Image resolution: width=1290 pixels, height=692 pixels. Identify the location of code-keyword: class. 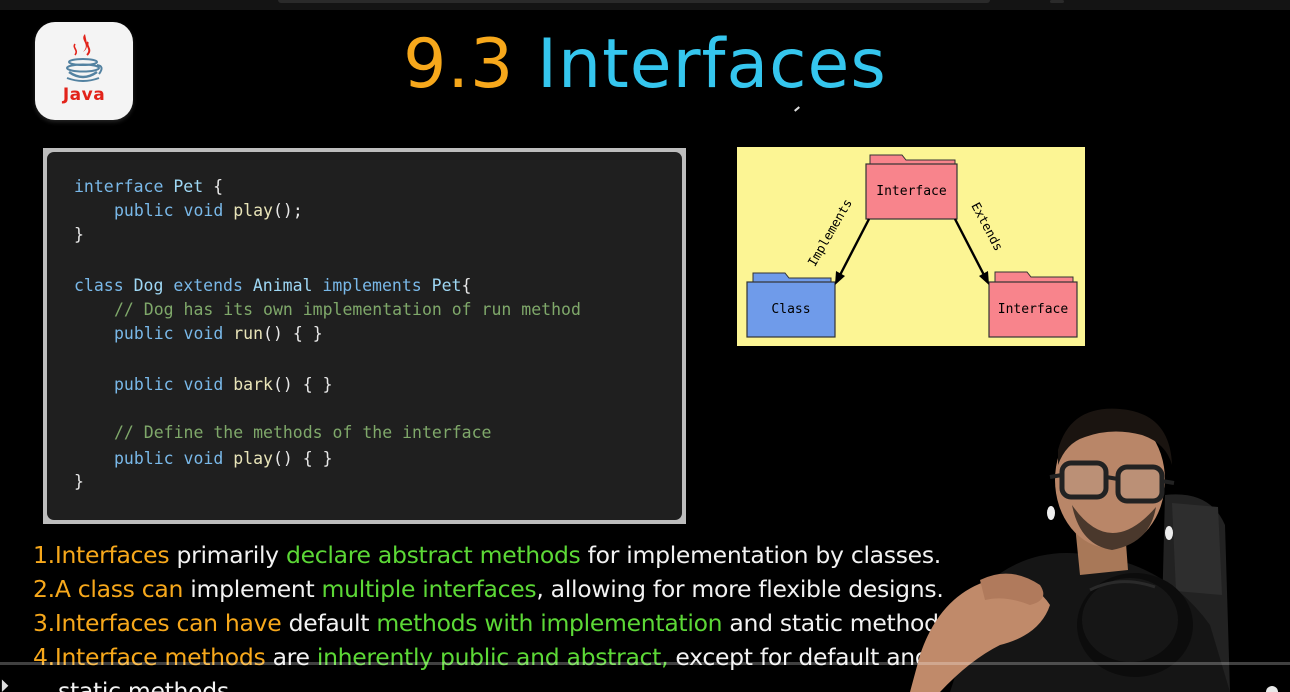
(99, 285).